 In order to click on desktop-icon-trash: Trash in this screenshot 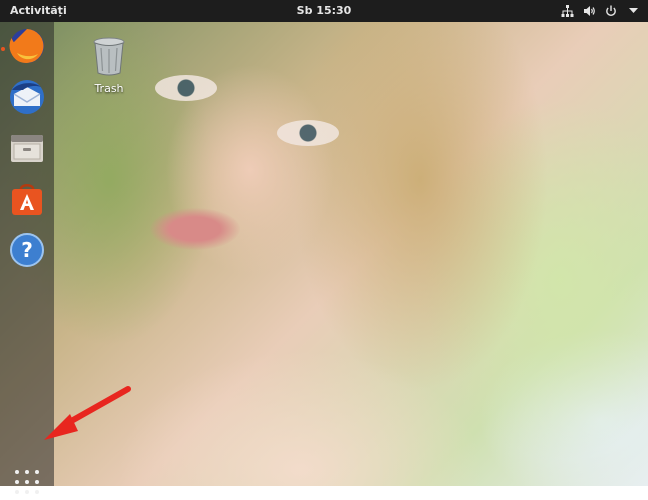, I will do `click(109, 65)`.